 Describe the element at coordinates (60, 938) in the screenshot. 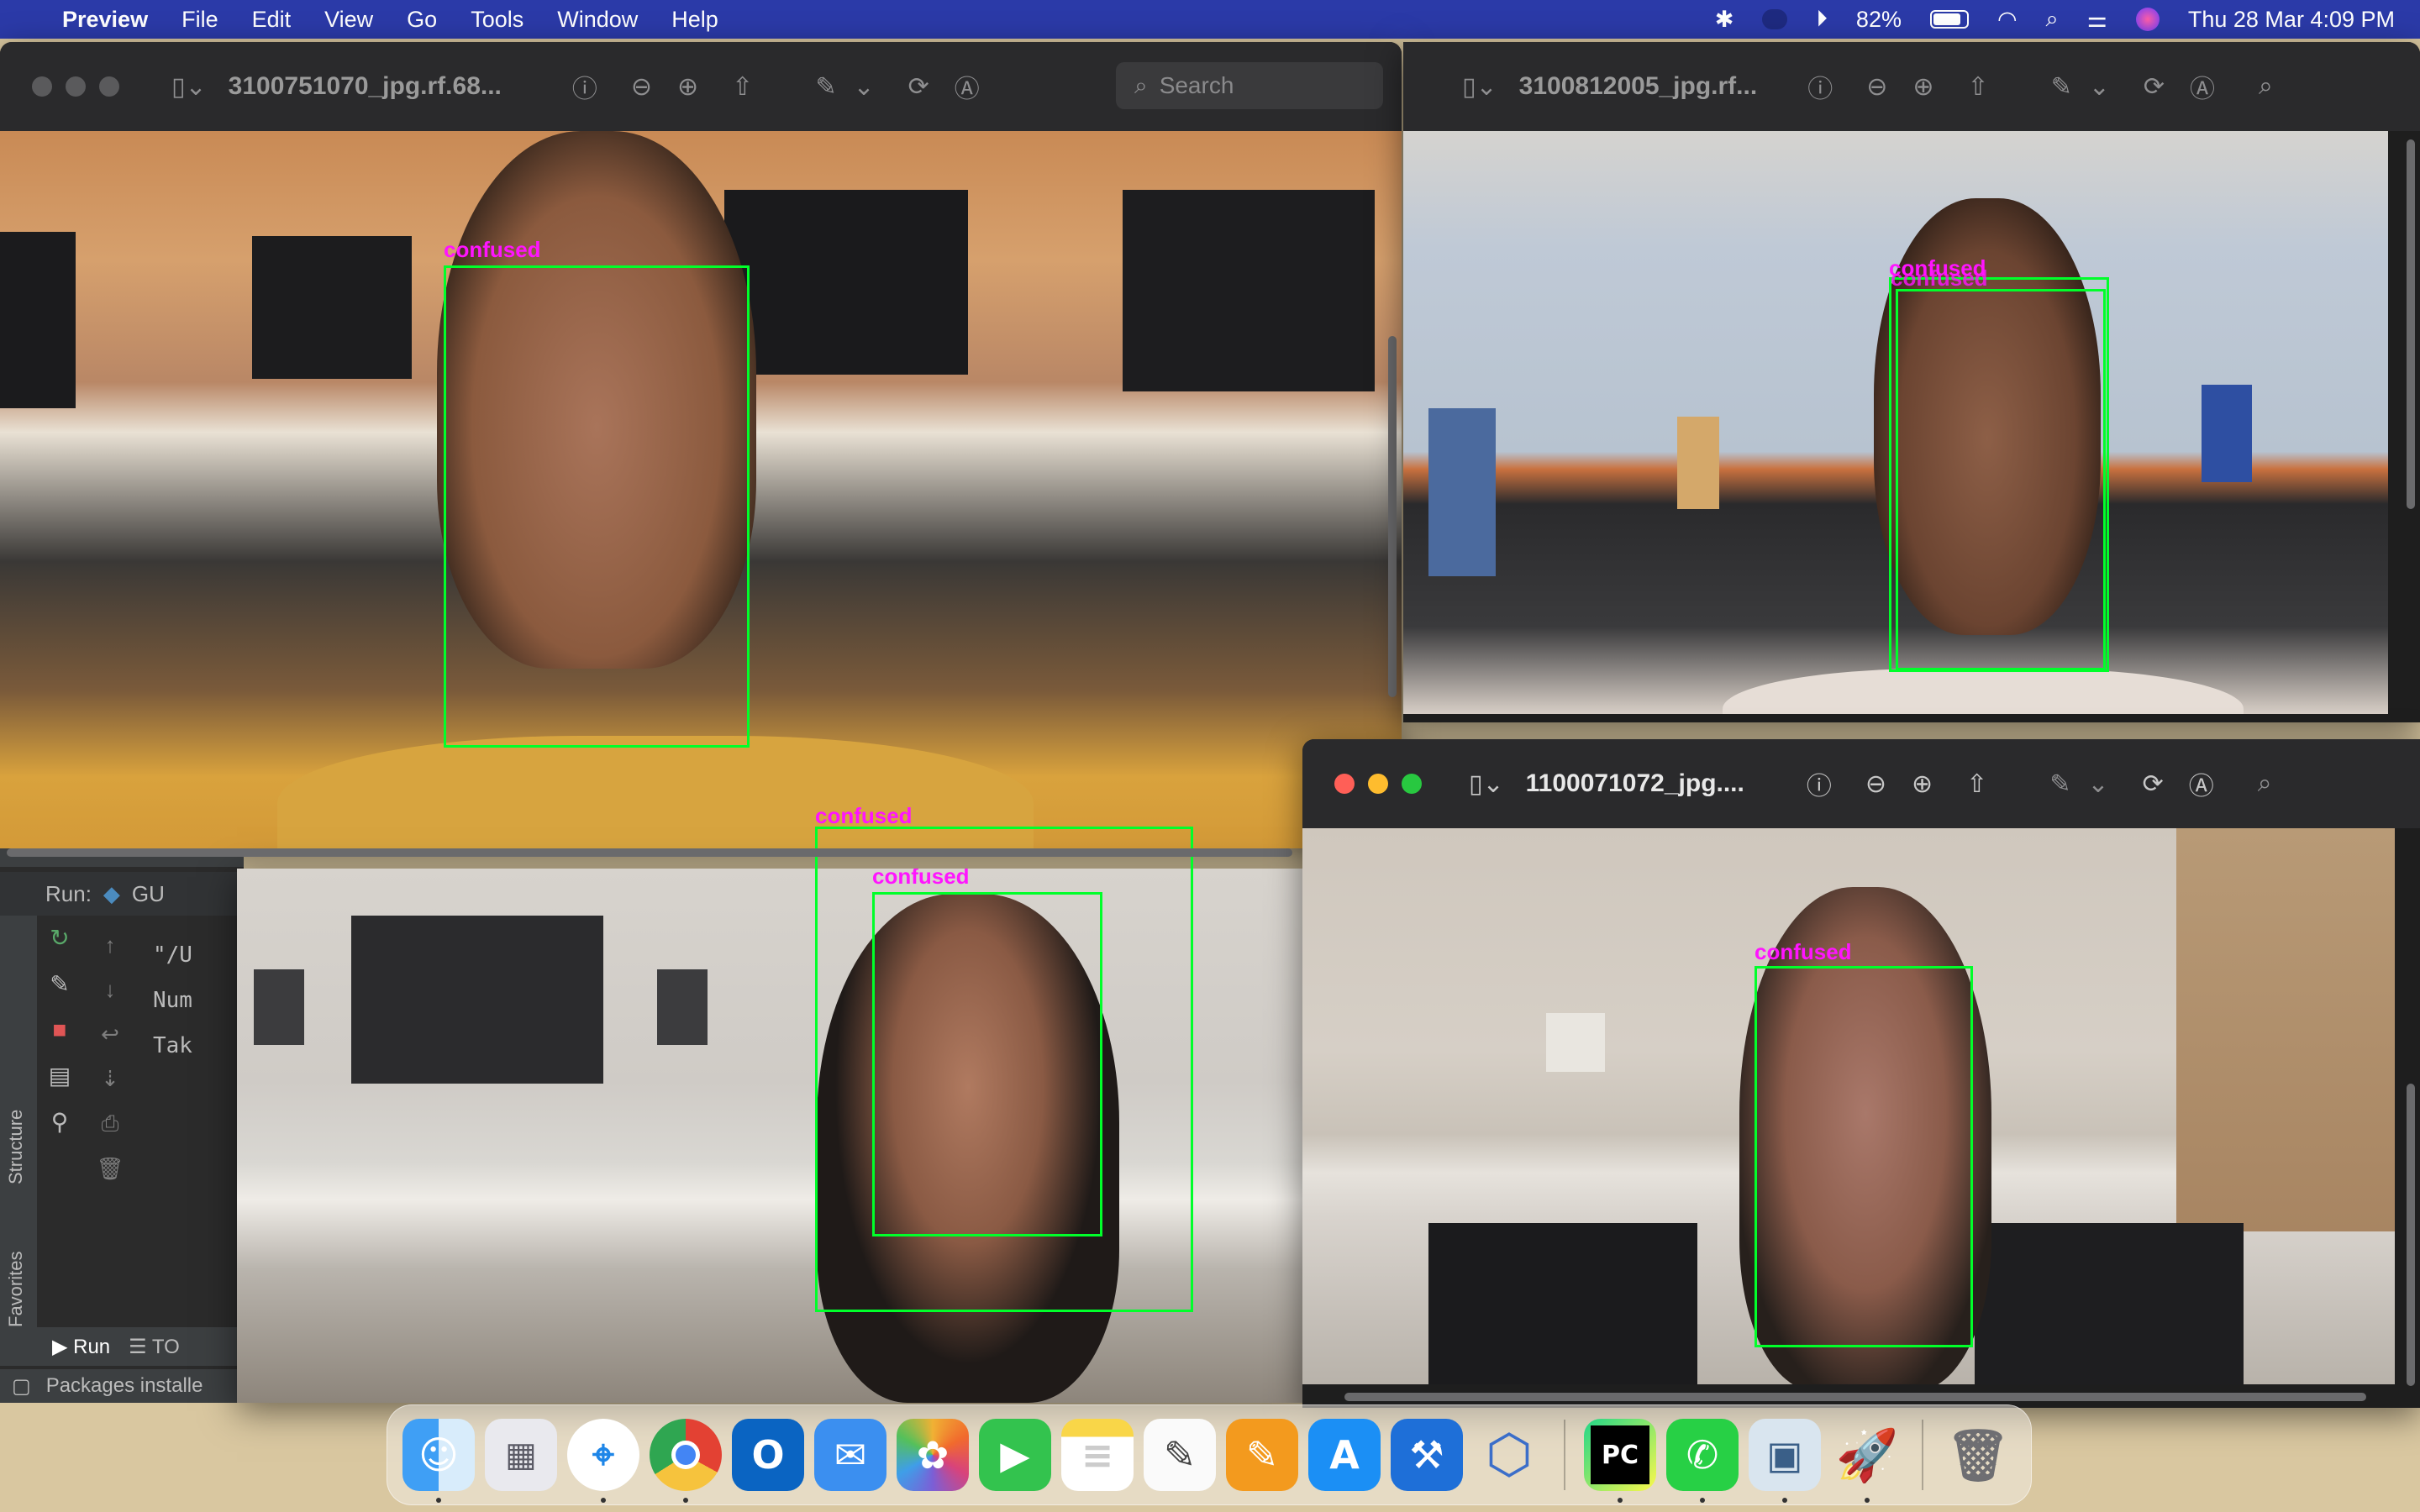

I see `rerun-icon: ↻` at that location.